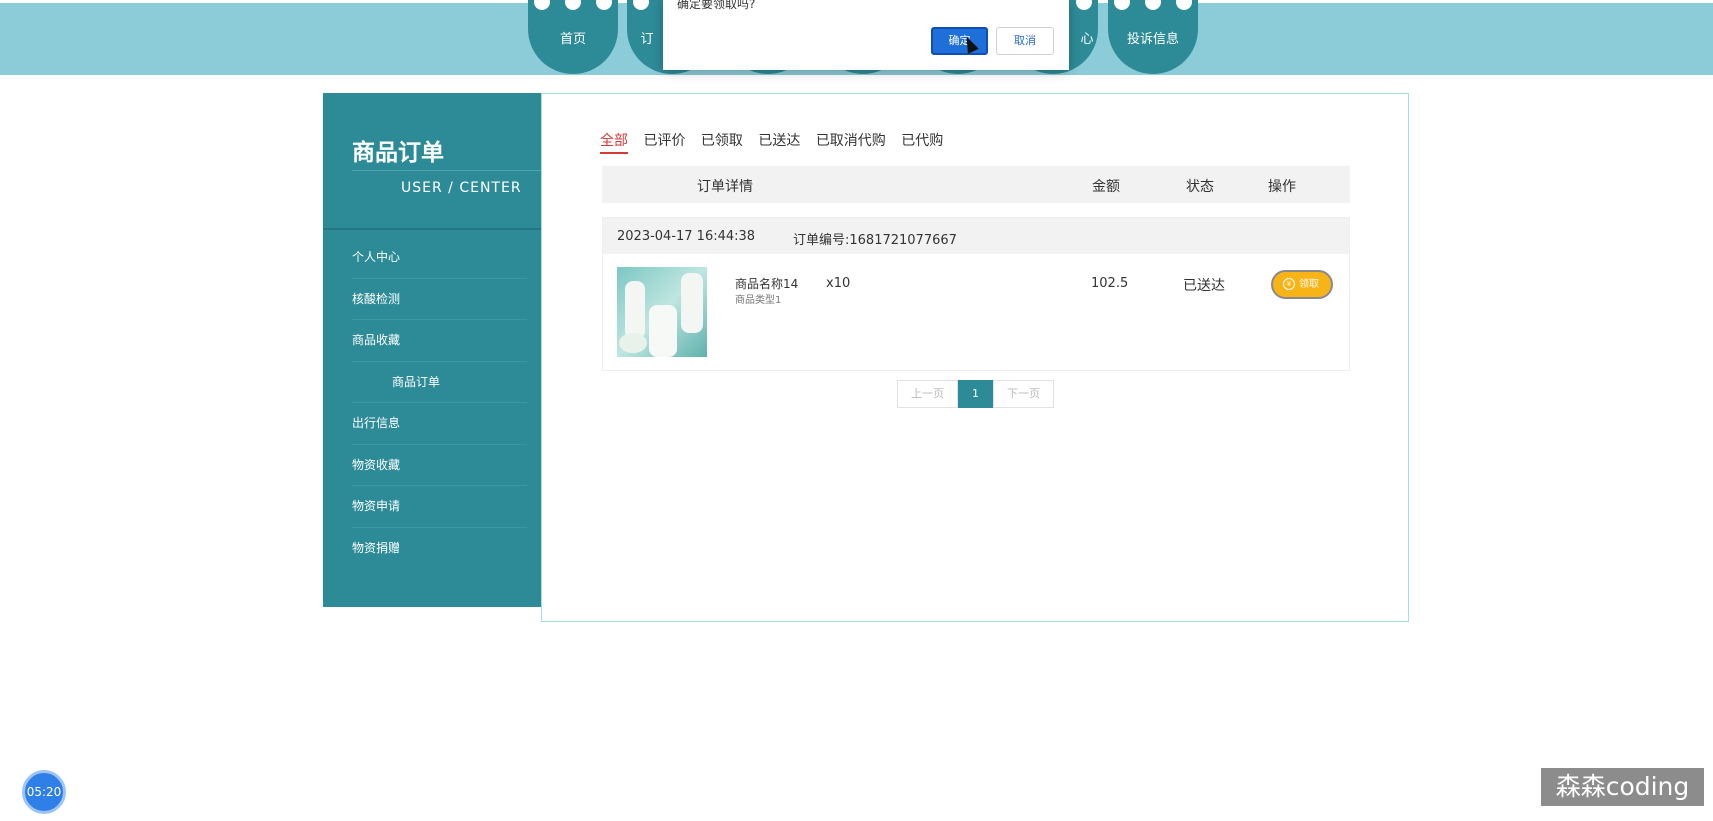 This screenshot has height=821, width=1713. I want to click on sidebar-item-nucleic-test: 核酸检测, so click(439, 299).